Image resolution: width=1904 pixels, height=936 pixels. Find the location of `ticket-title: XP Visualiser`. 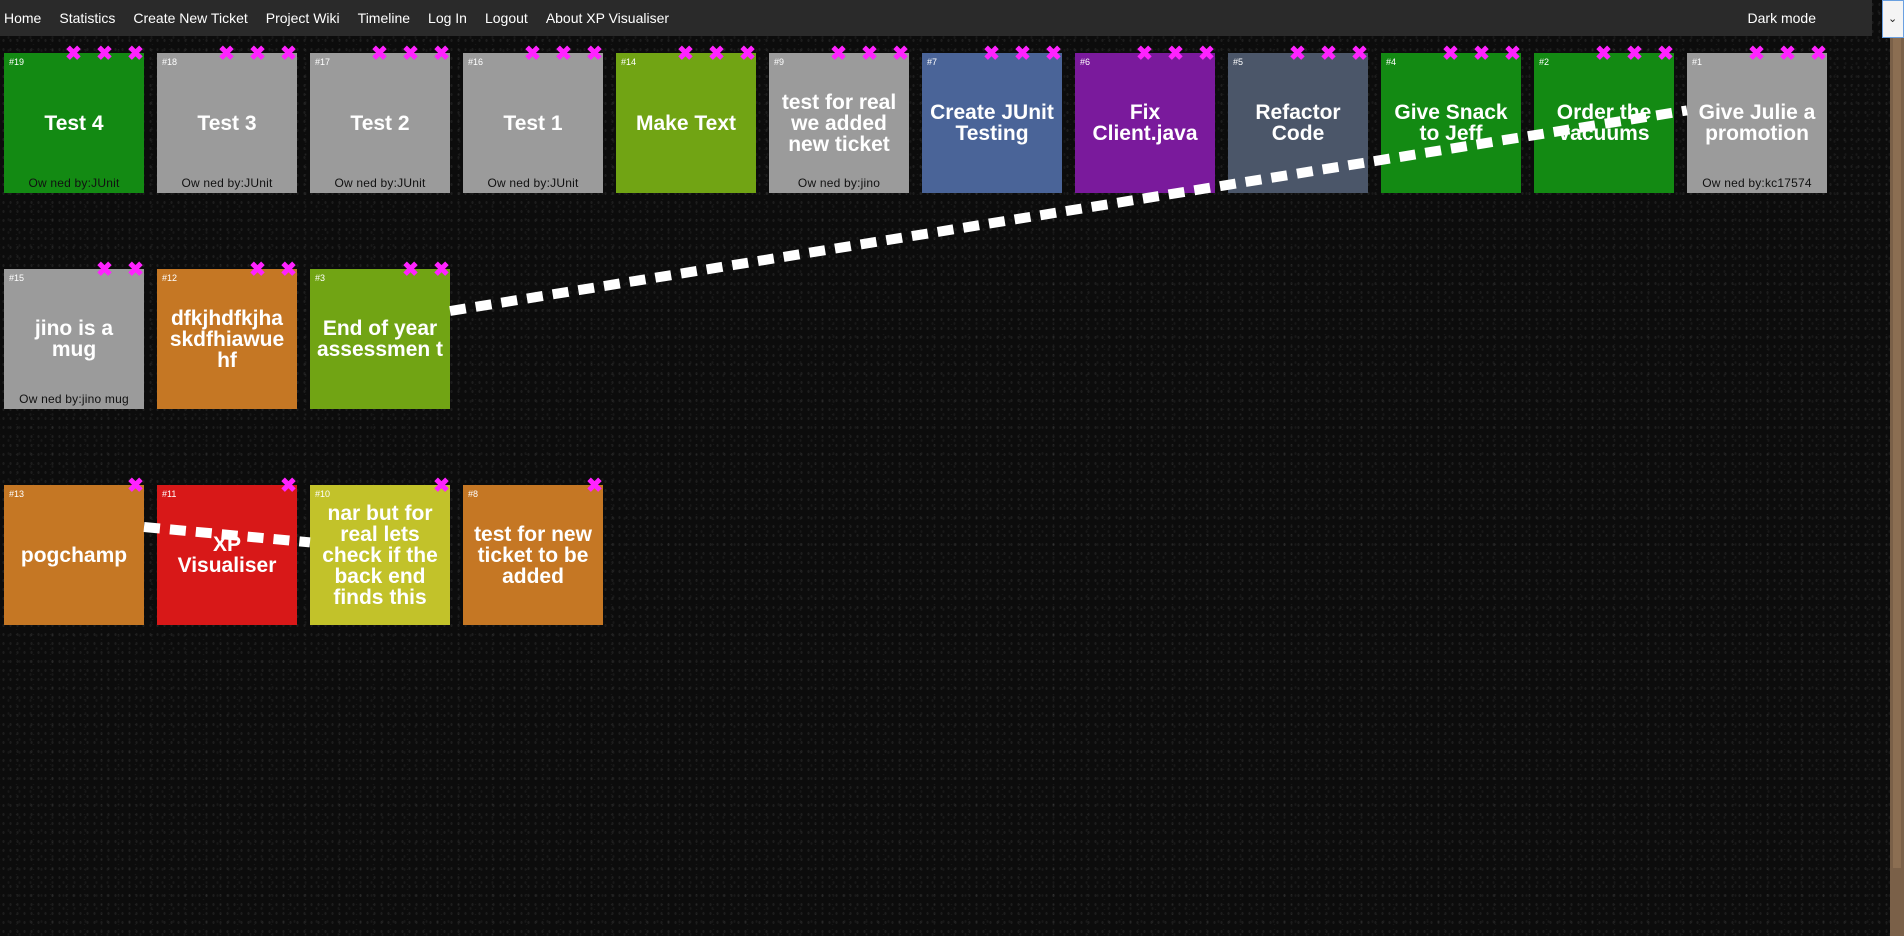

ticket-title: XP Visualiser is located at coordinates (227, 555).